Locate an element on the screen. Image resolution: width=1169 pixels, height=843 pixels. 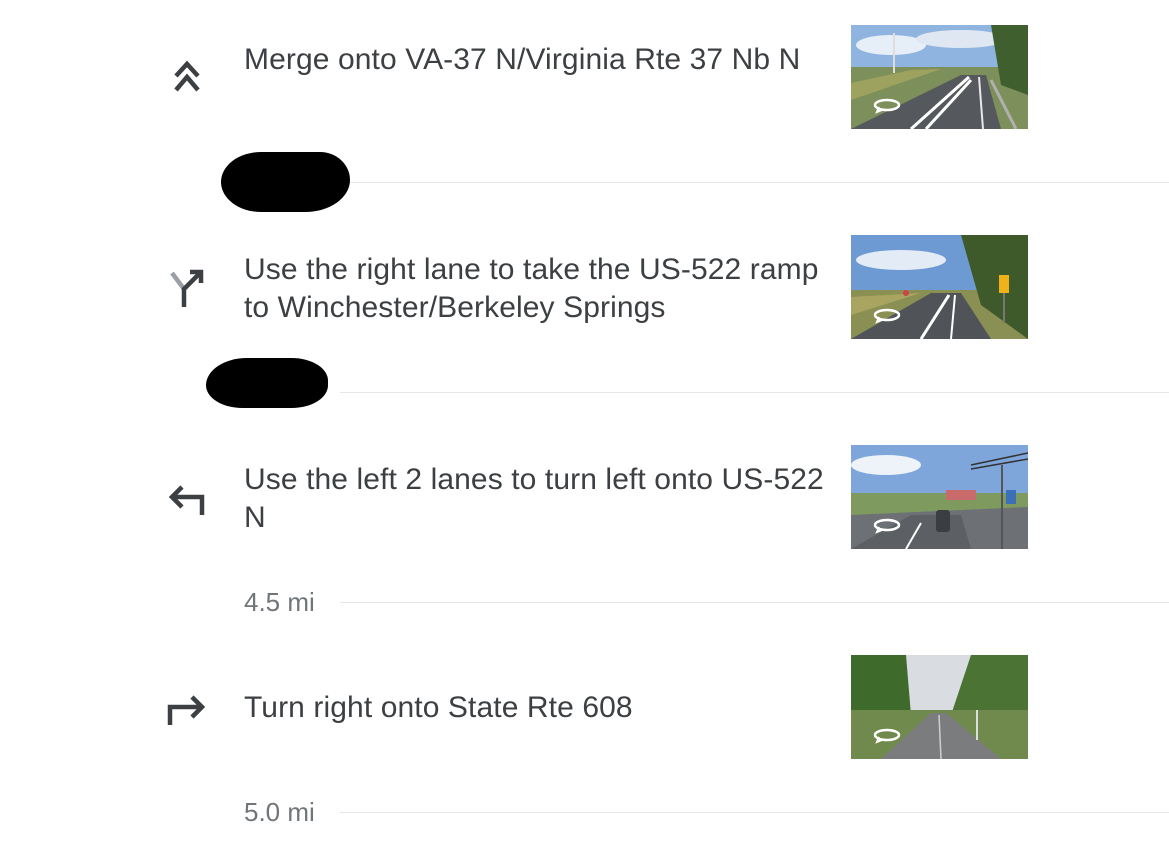
turn-right-icon is located at coordinates (187, 708).